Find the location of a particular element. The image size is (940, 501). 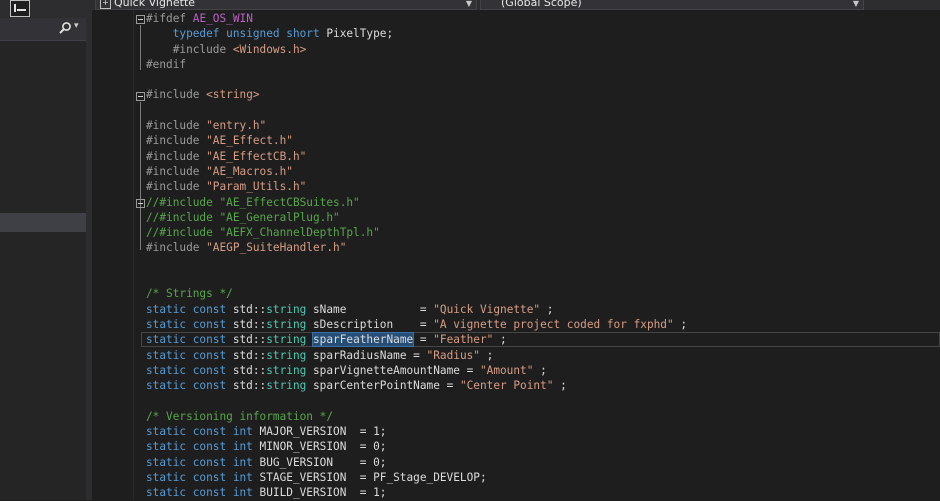

code-line: static const int BUILD_VERSION = 1; is located at coordinates (416, 492).